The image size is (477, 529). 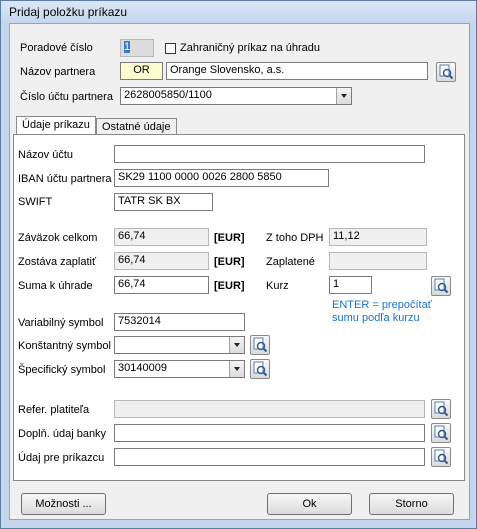 What do you see at coordinates (61, 458) in the screenshot?
I see `payee-info-label: Údaj pre príkazcu` at bounding box center [61, 458].